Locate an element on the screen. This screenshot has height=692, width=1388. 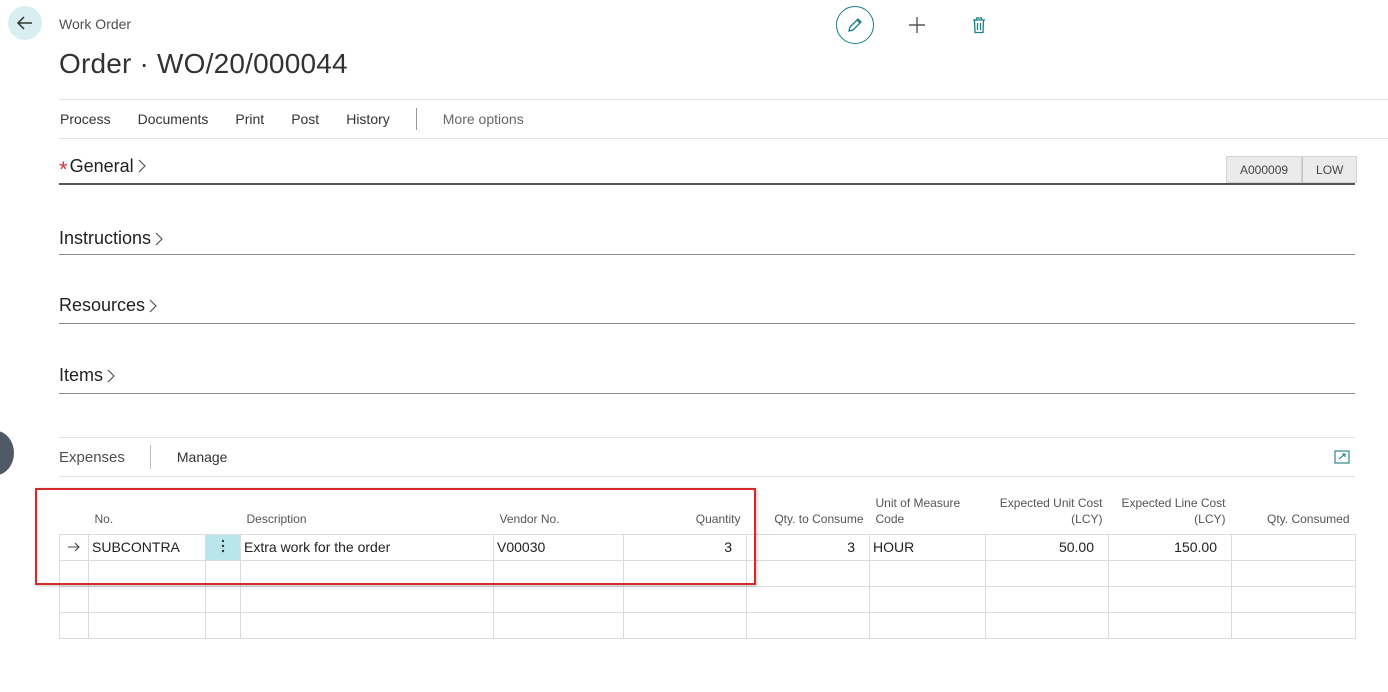
section-general-header: * General is located at coordinates (103, 168).